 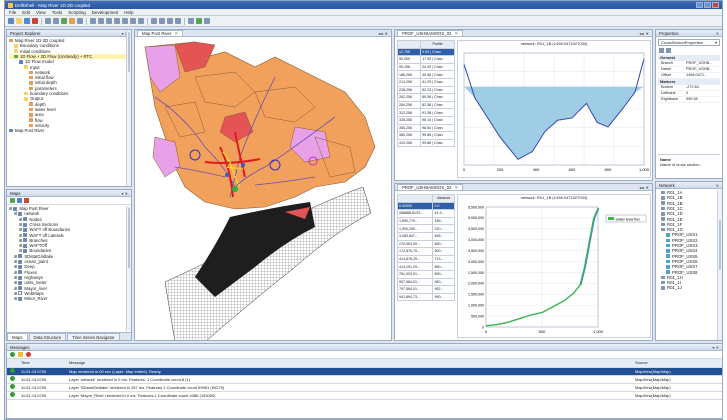 I want to click on table-row: 336,256 96.14 | Chan, so click(x=426, y=120).